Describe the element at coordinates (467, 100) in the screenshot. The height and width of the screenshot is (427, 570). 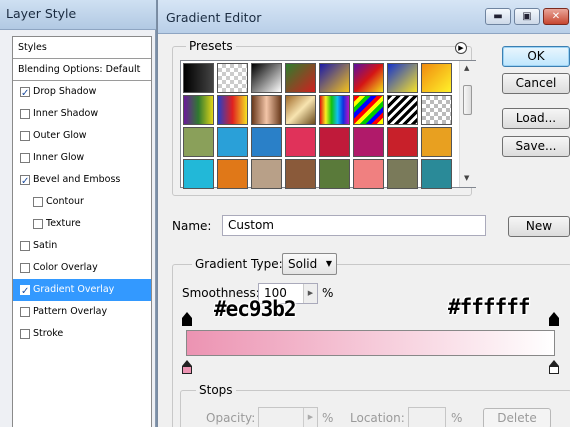
I see `scroll-thumb` at that location.